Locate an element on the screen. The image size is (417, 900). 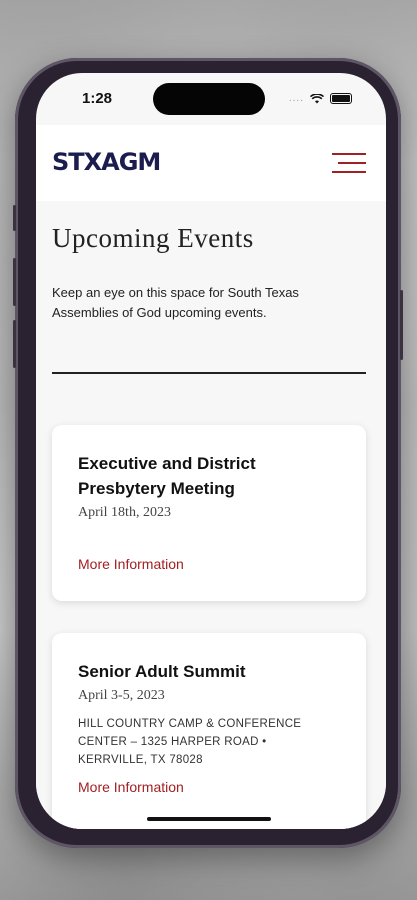
logo: STXAGM is located at coordinates (106, 162).